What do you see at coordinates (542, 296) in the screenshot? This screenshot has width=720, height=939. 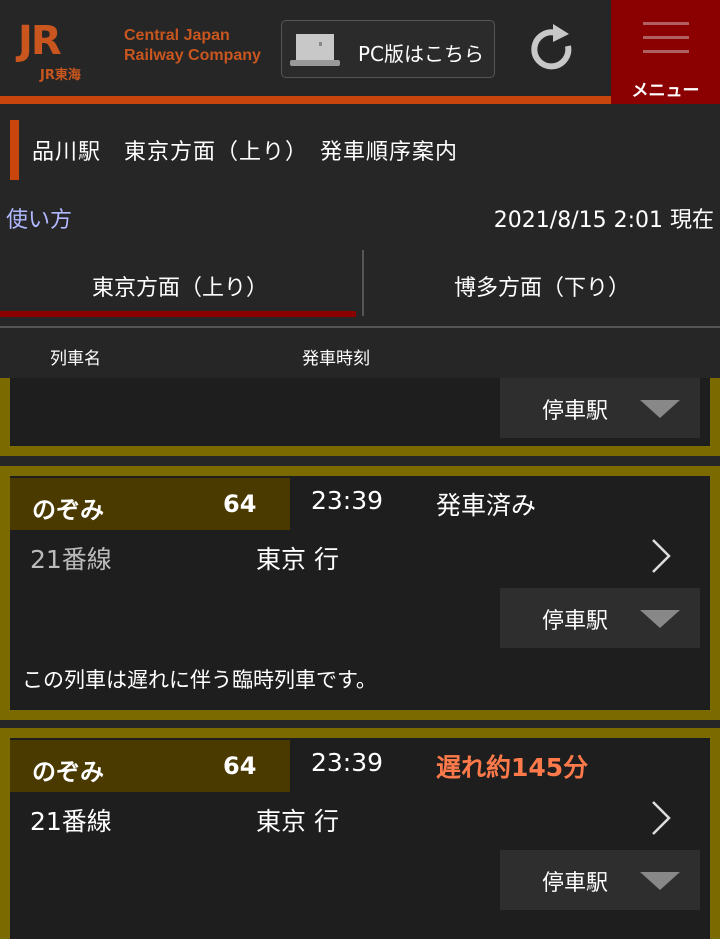 I see `tab-hakata-bound: 博多方面（下り）` at bounding box center [542, 296].